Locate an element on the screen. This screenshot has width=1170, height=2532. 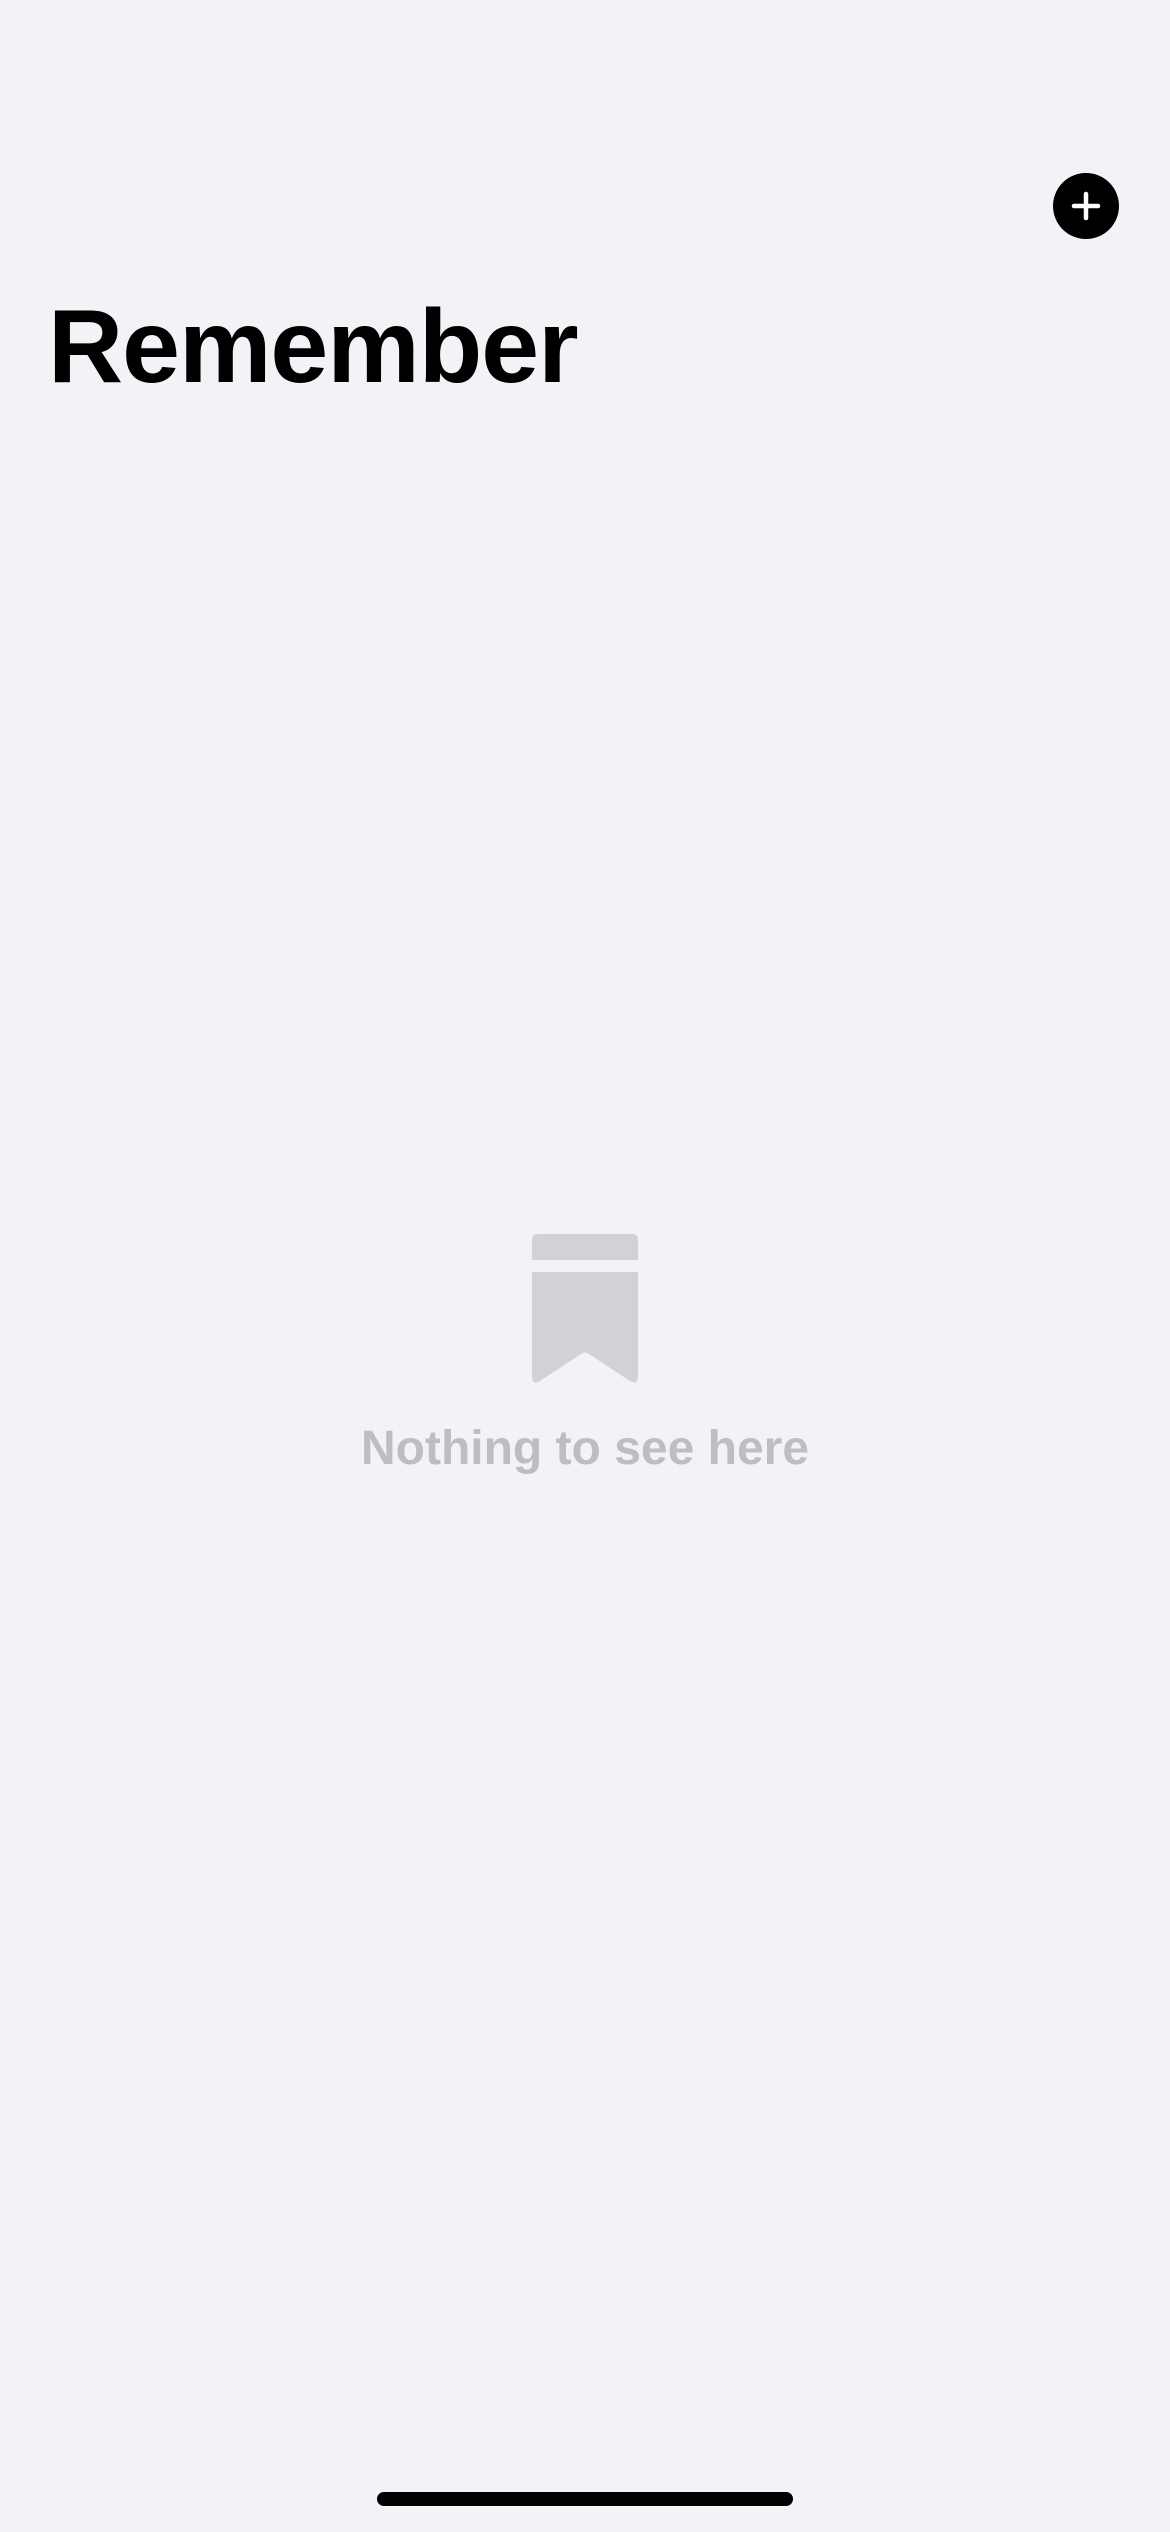
empty-state-message: Nothing to see here is located at coordinates (585, 1448).